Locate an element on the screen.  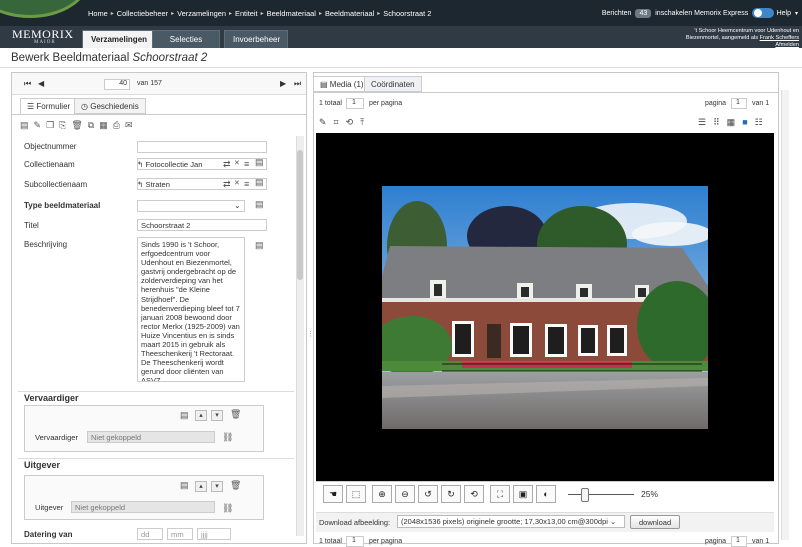
titel-label: Titel is located at coordinates (31, 225).